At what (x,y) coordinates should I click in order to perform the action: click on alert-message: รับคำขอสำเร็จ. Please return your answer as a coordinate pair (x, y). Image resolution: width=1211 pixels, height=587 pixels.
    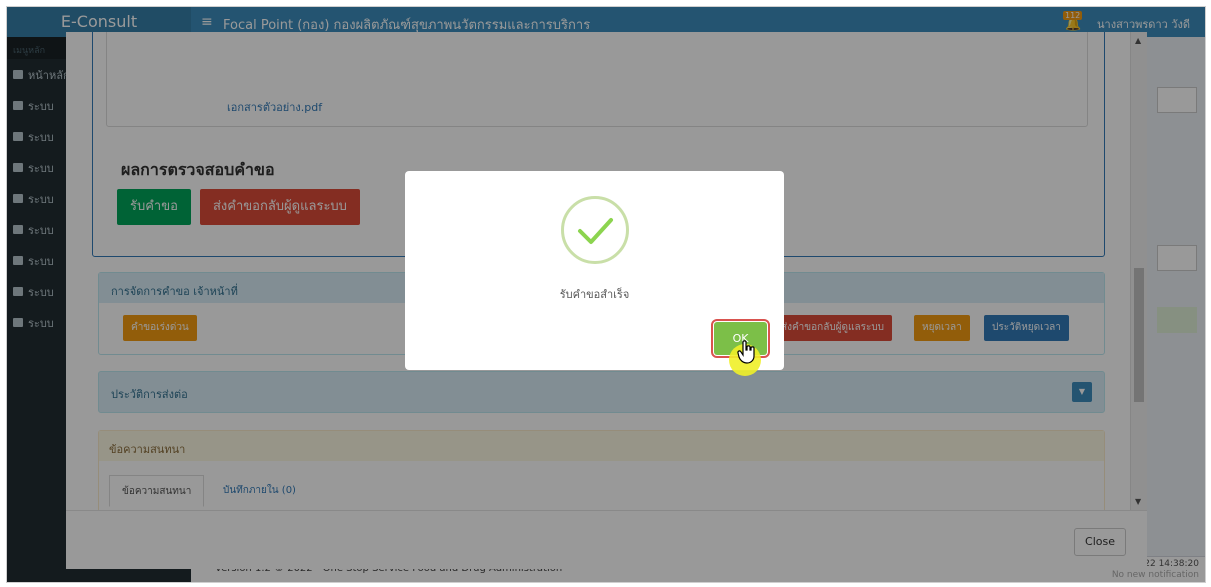
    Looking at the image, I should click on (594, 294).